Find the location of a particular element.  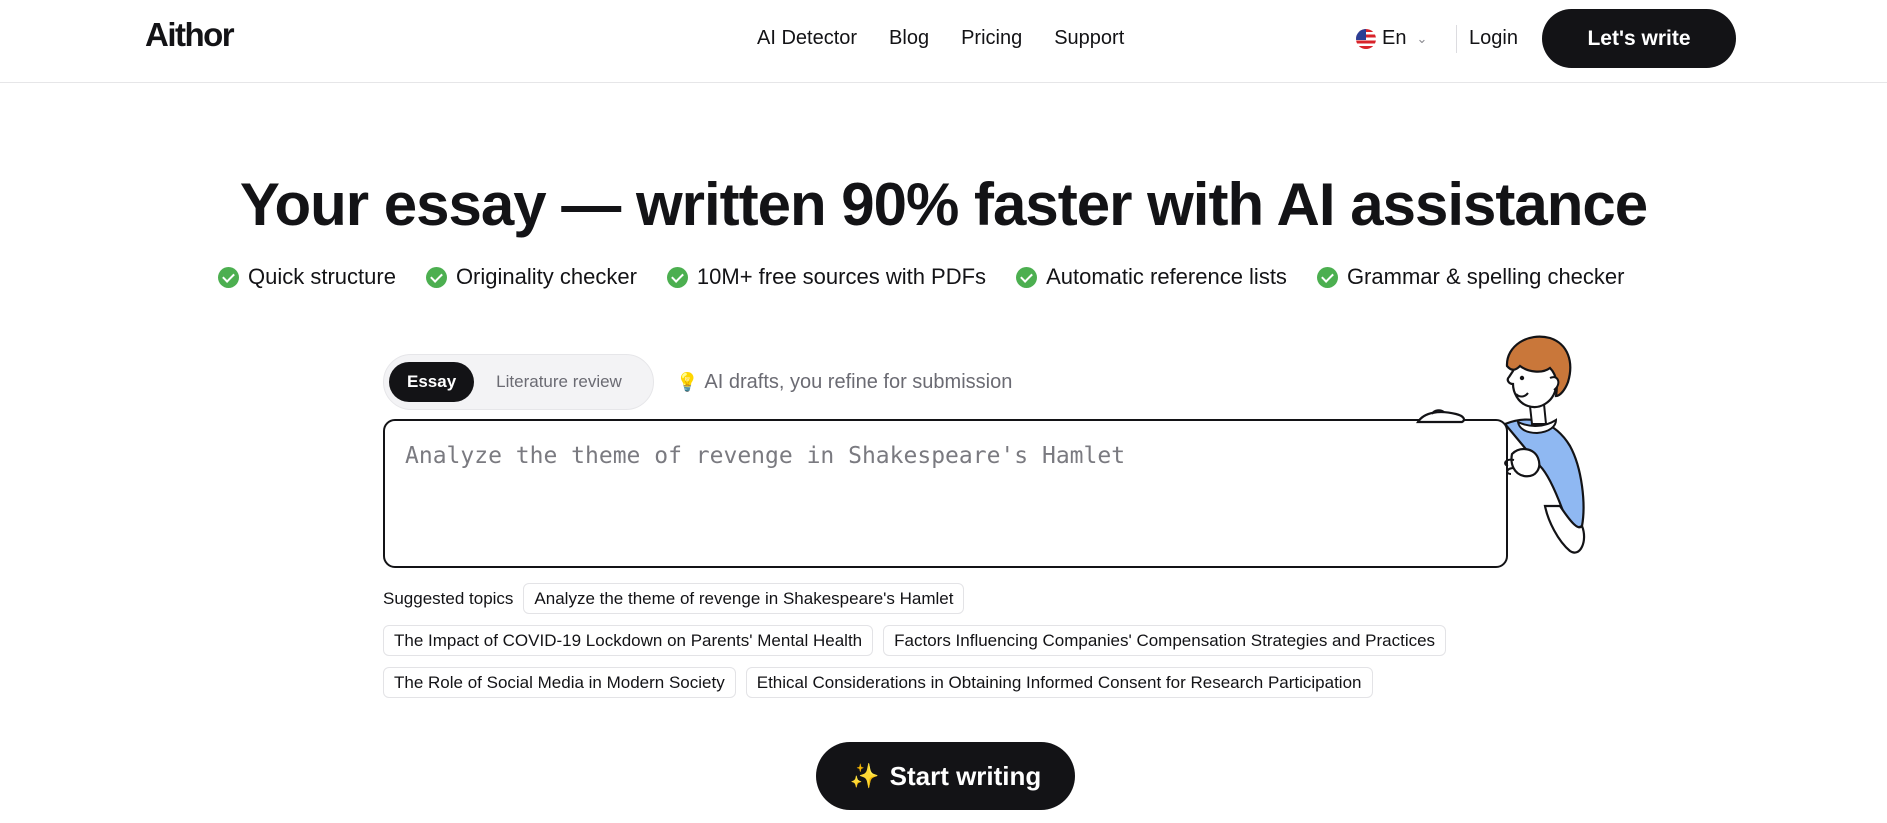

start-writing-button: ✨ Start writing is located at coordinates (945, 776).